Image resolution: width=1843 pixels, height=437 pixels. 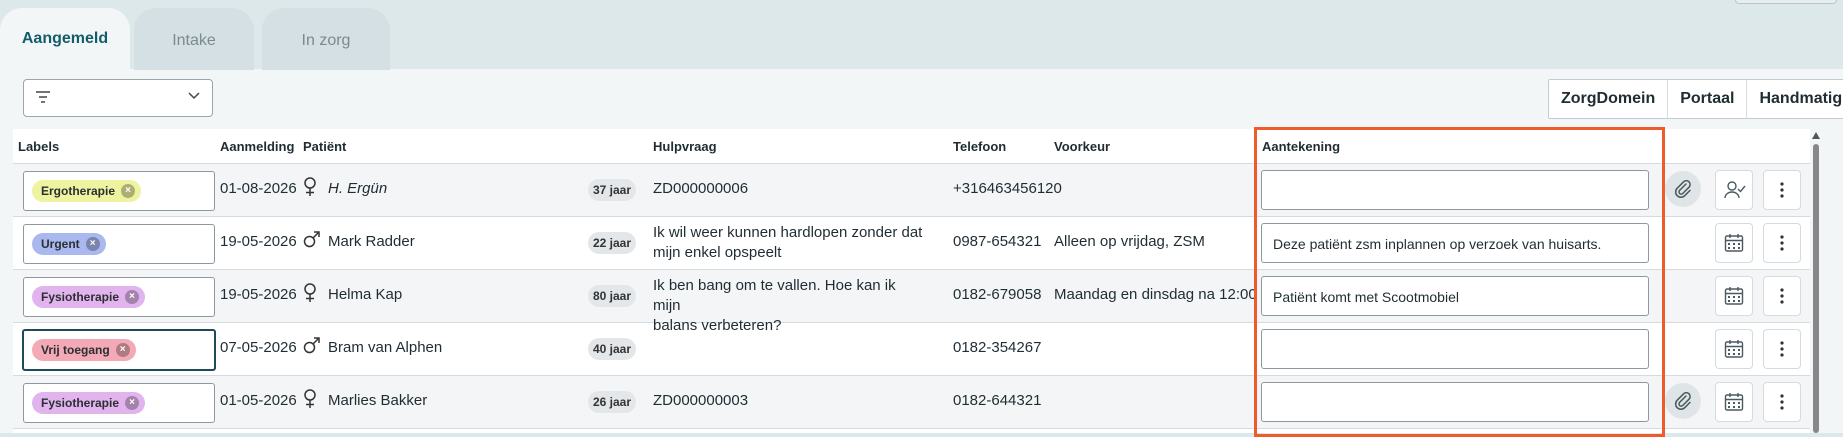 What do you see at coordinates (1301, 146) in the screenshot?
I see `col-aantekening: Aantekening` at bounding box center [1301, 146].